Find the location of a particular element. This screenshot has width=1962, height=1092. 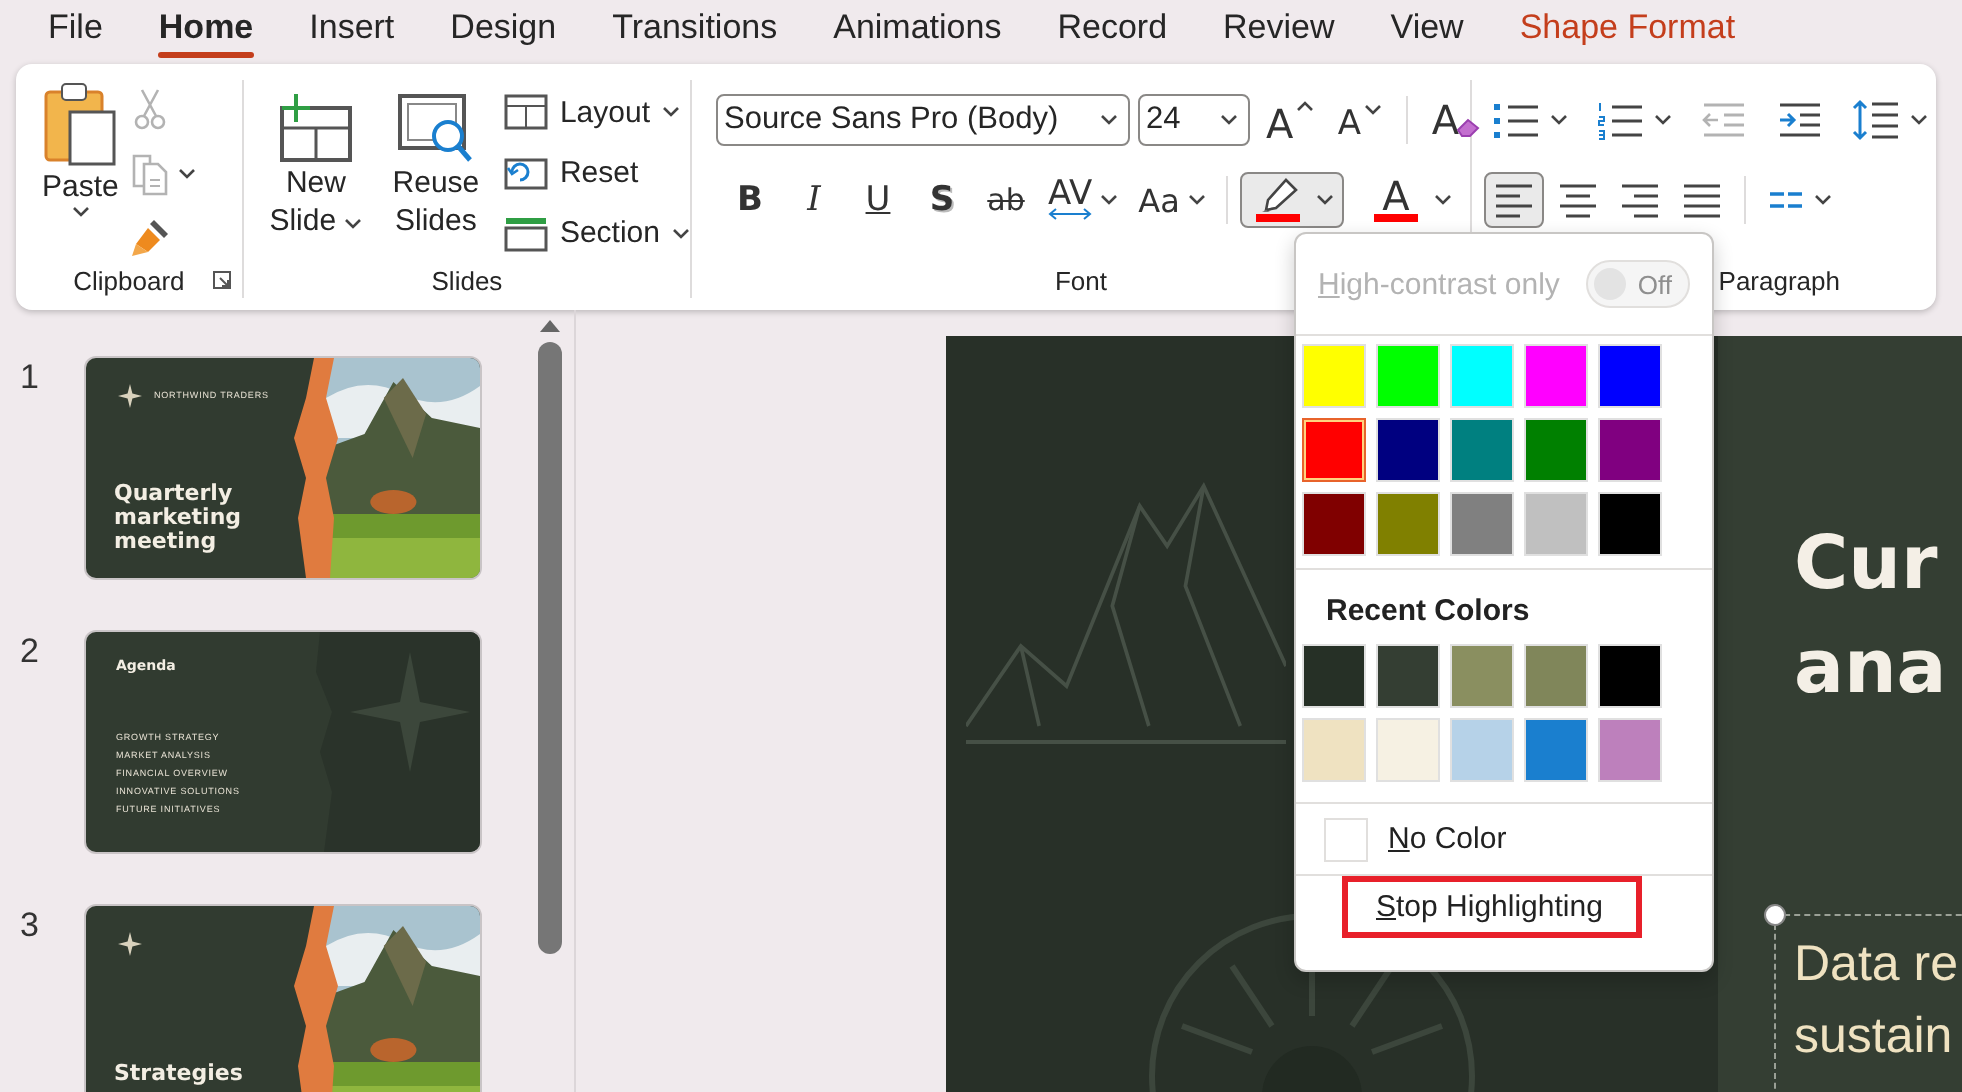

high-contrast-label: High-contrast only is located at coordinates (1439, 284).